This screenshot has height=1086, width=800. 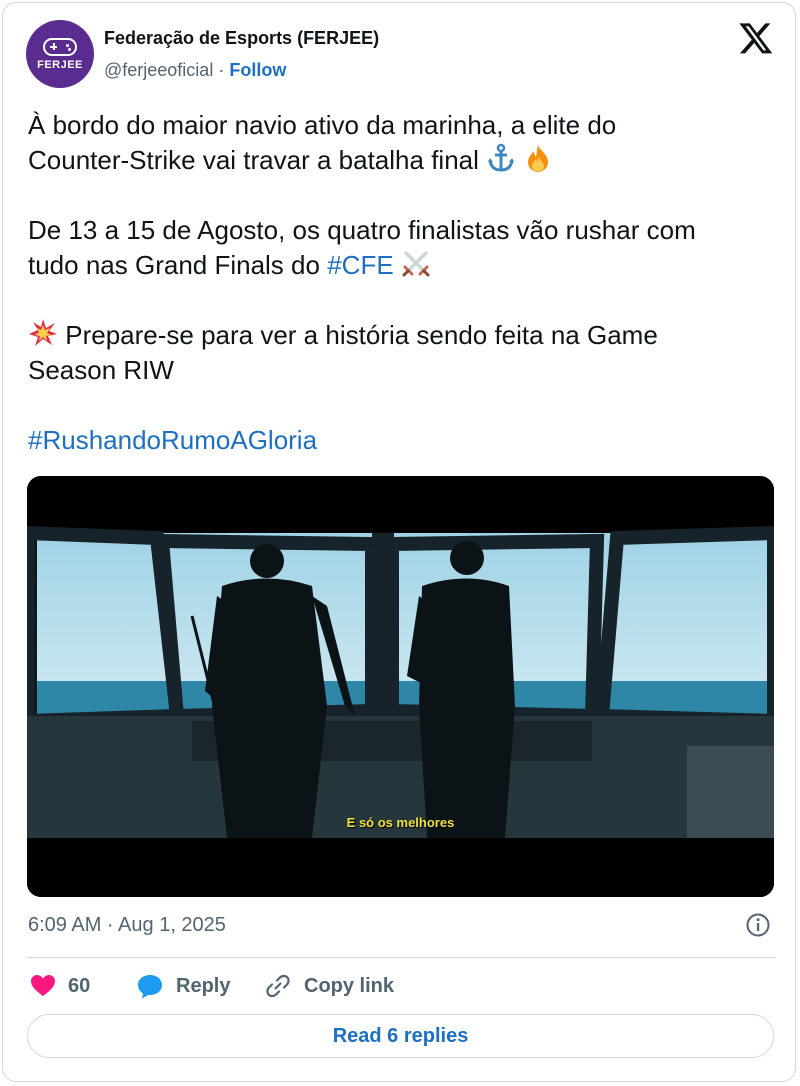 I want to click on x-logo-icon, so click(x=756, y=38).